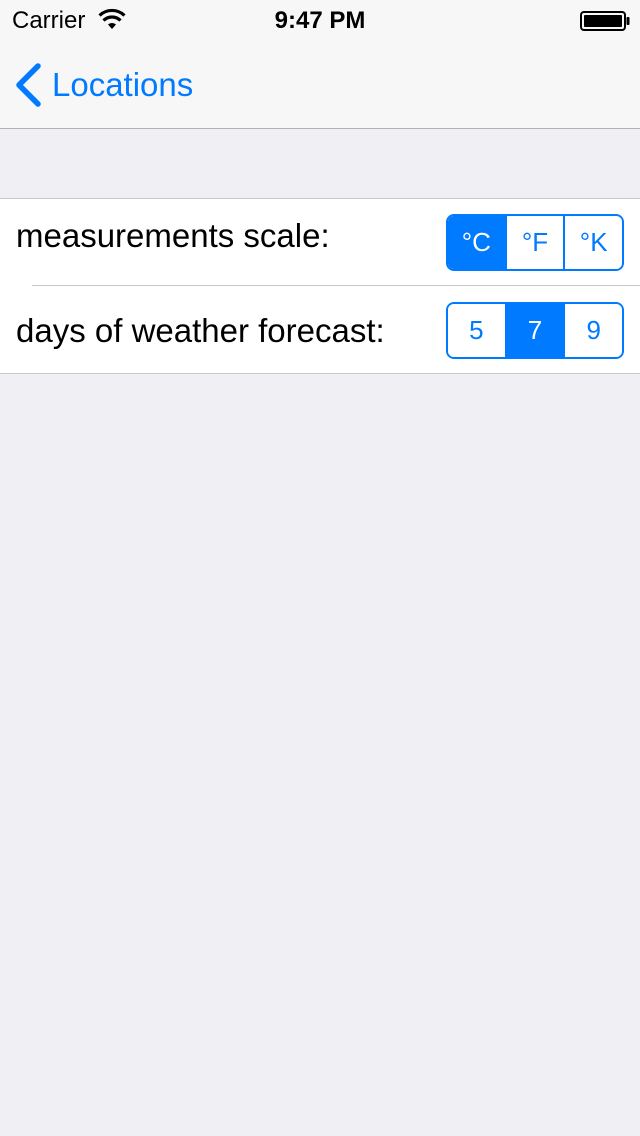  I want to click on status-bar: Carrier 9:47 PM, so click(320, 20).